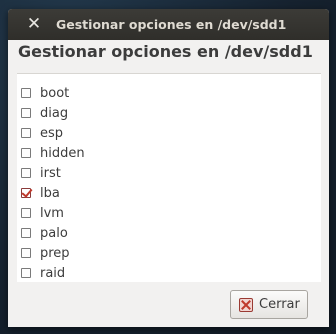 This screenshot has width=336, height=334. Describe the element at coordinates (34, 24) in the screenshot. I see `window-close-icon: ✕` at that location.